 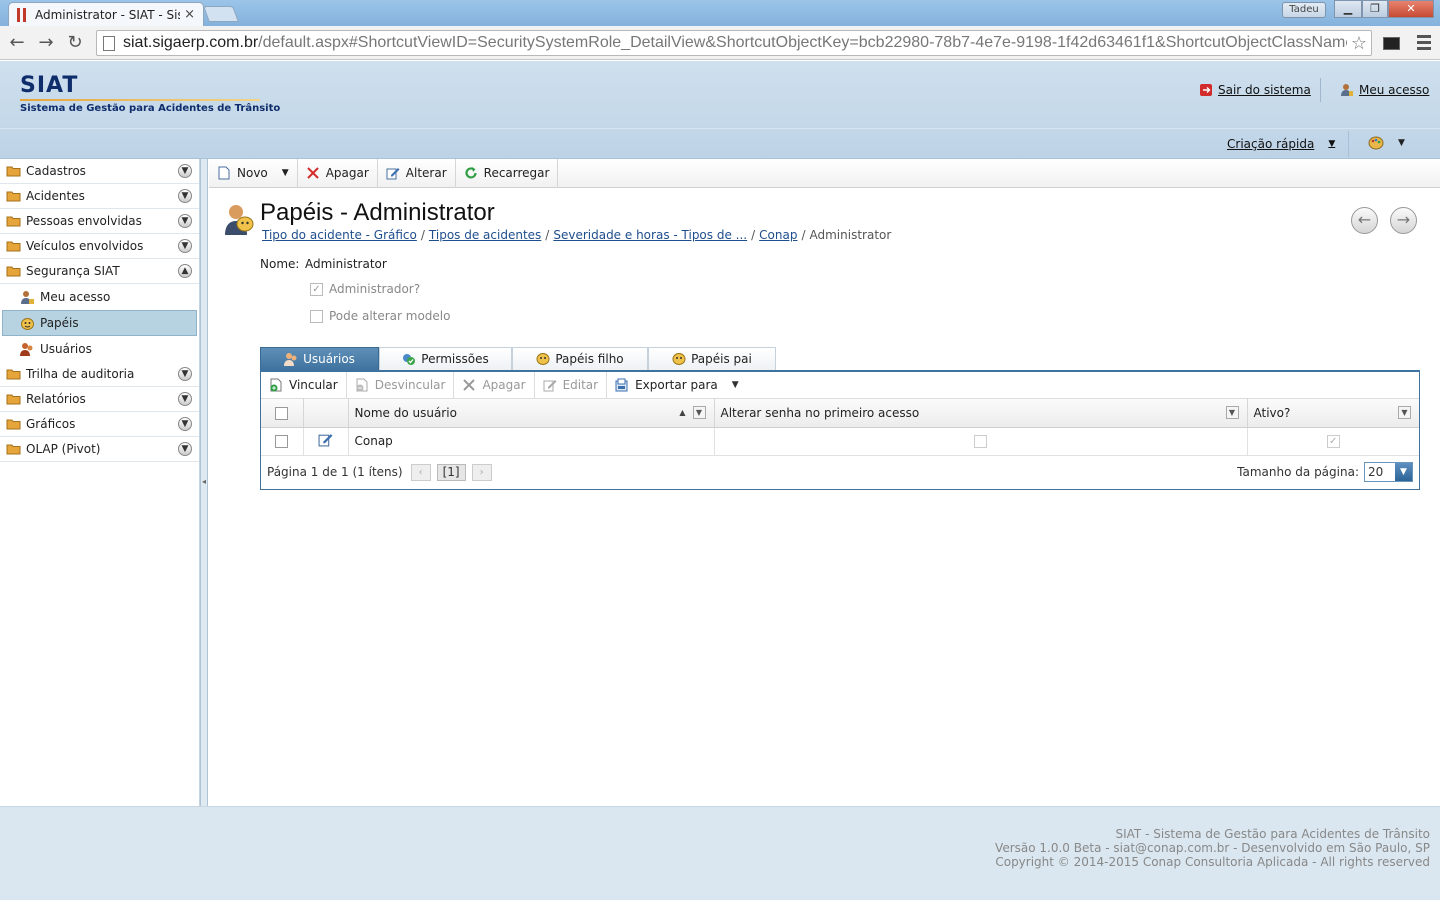 I want to click on sidebar-group-acidentes: Acidentes ▼, so click(x=99, y=196).